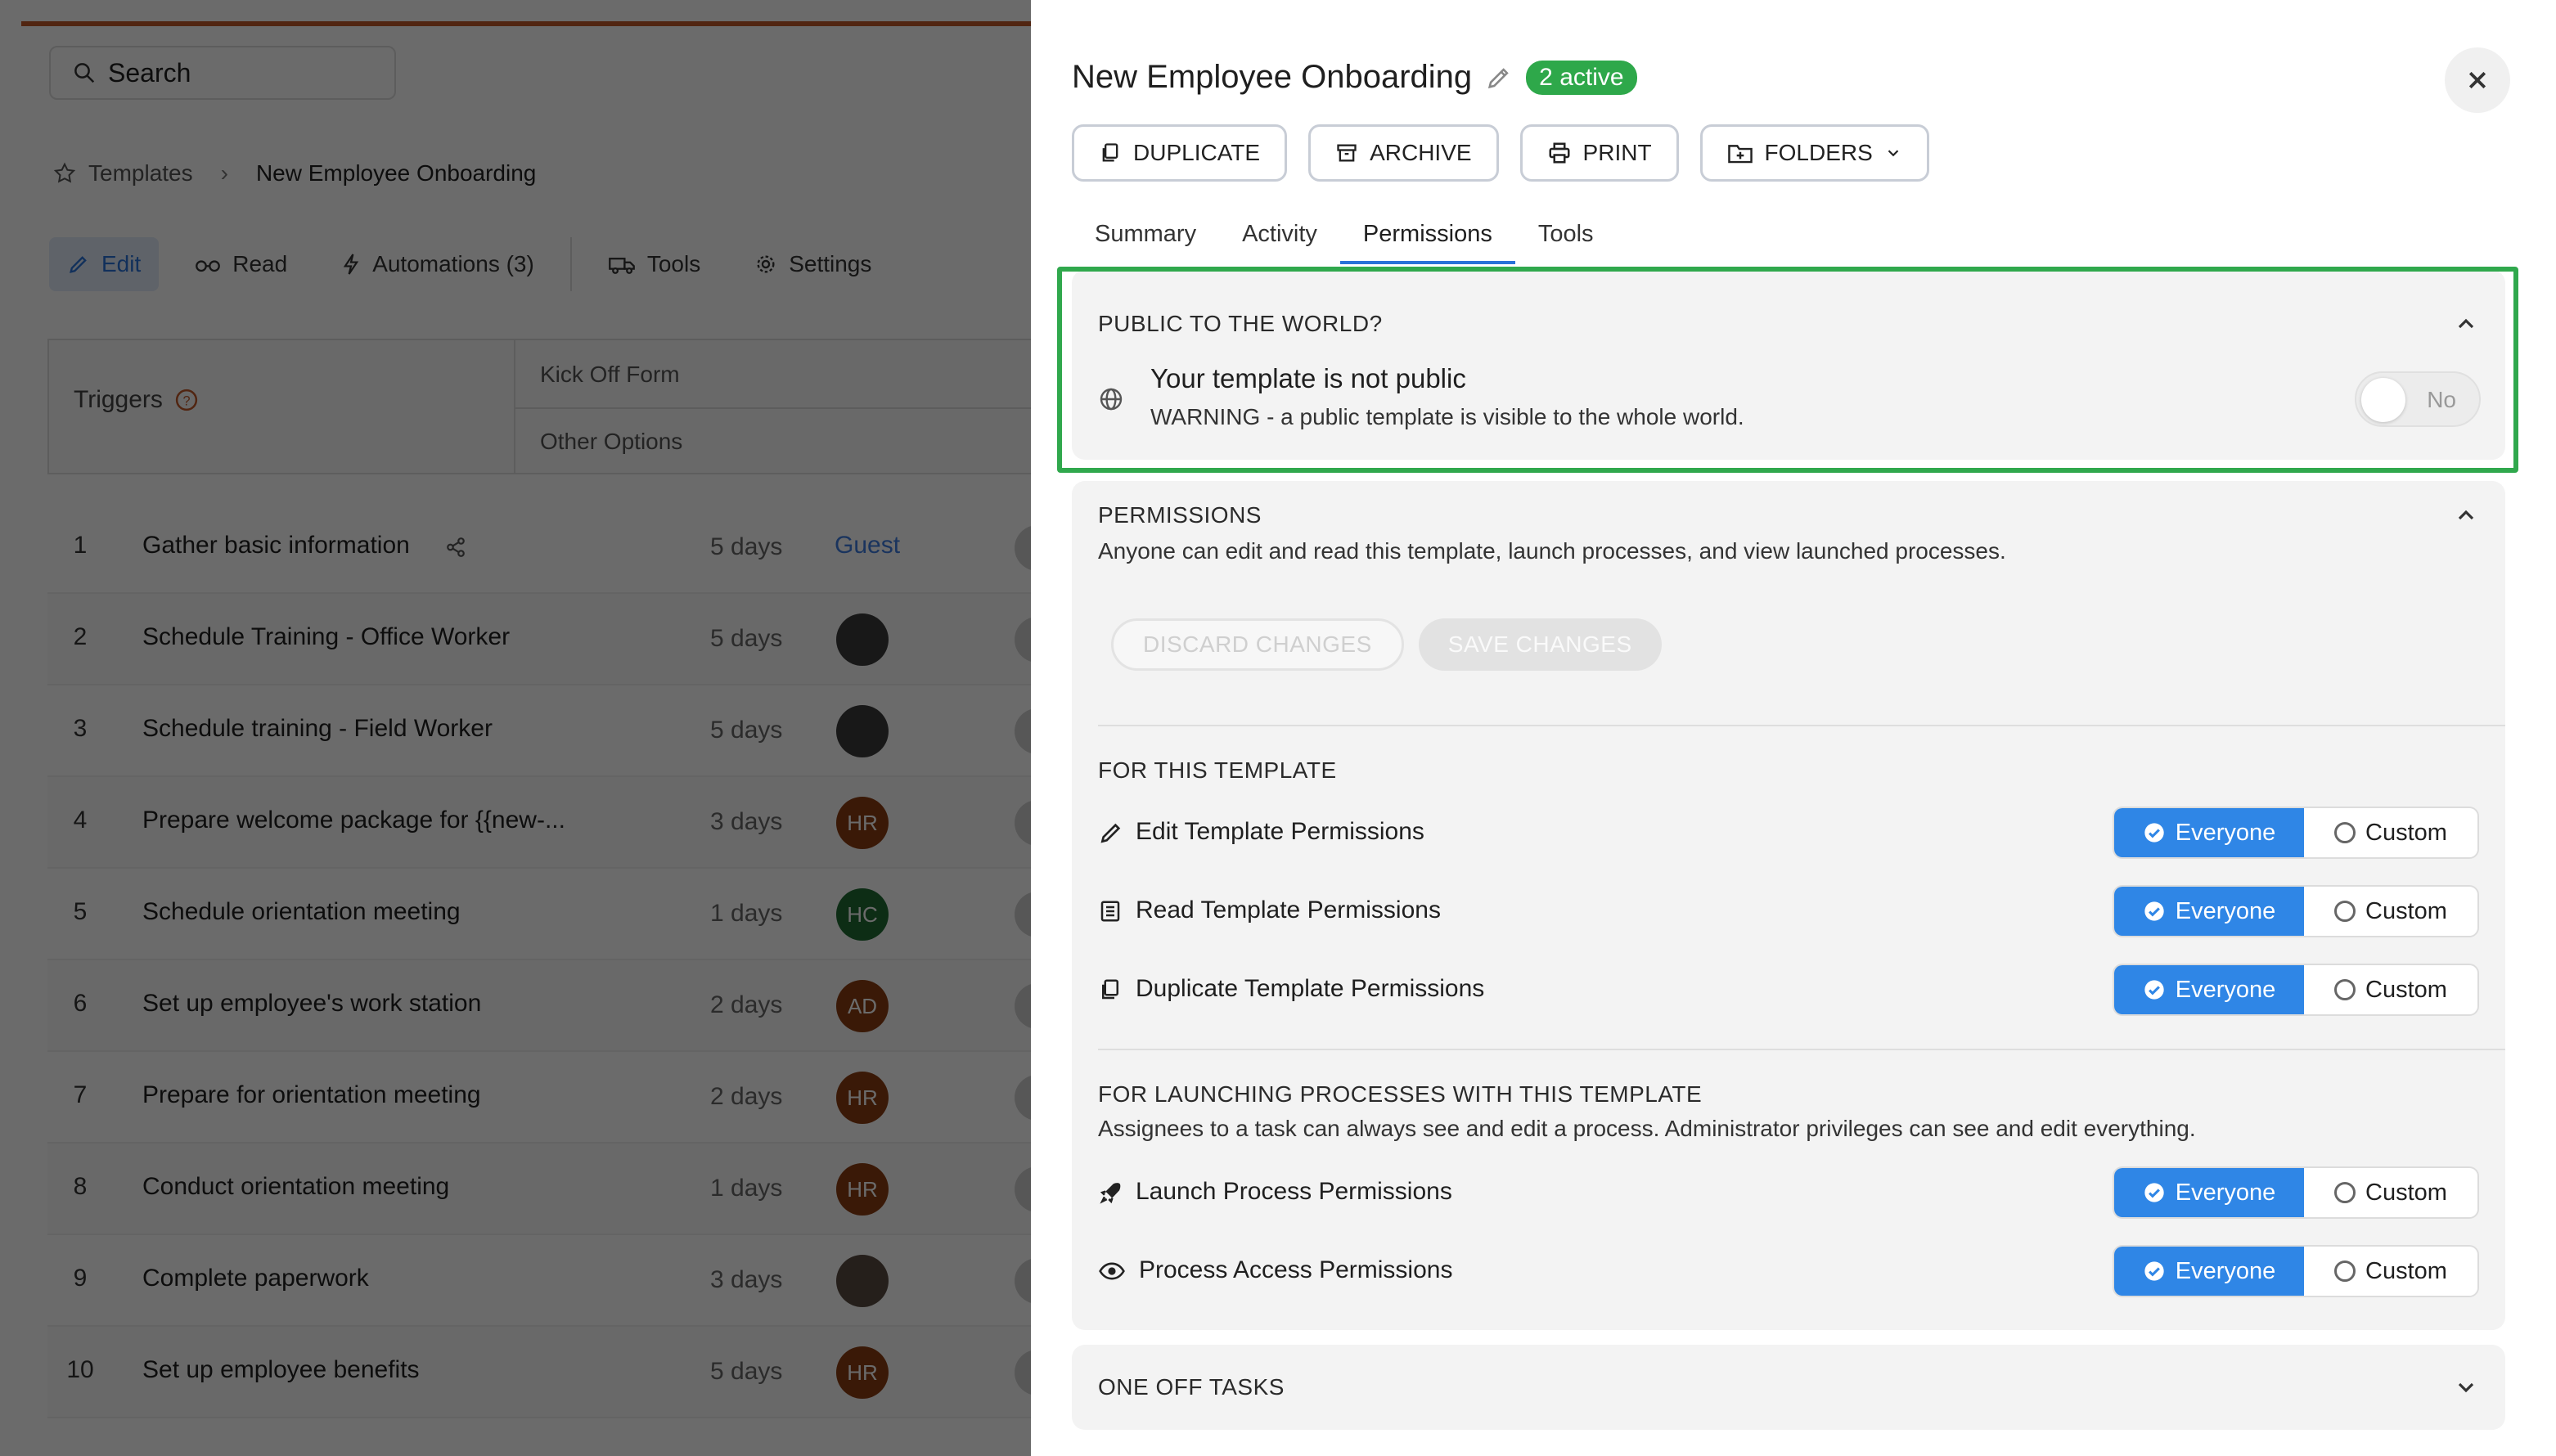 This screenshot has width=2556, height=1456. Describe the element at coordinates (1499, 78) in the screenshot. I see `edit-title-pencil-icon` at that location.